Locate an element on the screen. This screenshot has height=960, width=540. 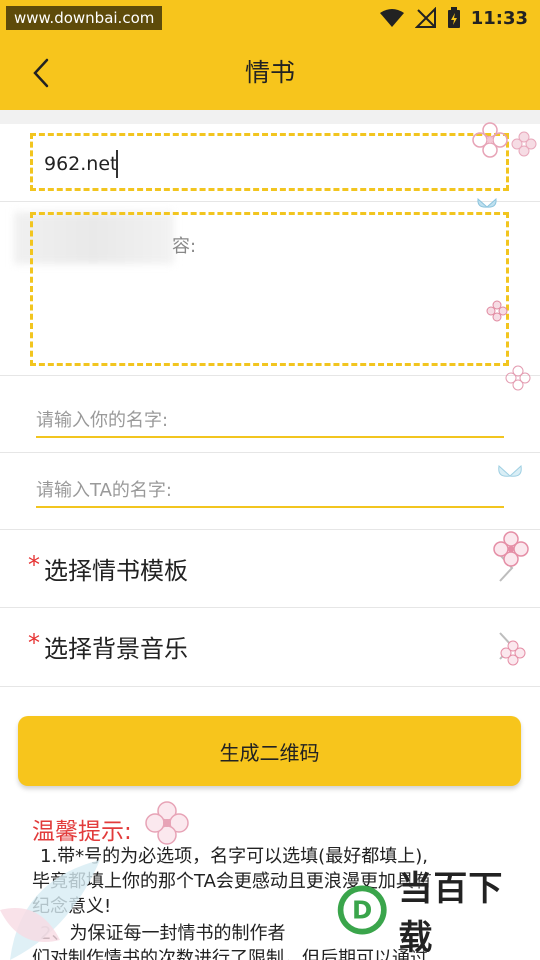
status-icons: 11:33 is located at coordinates (453, 18).